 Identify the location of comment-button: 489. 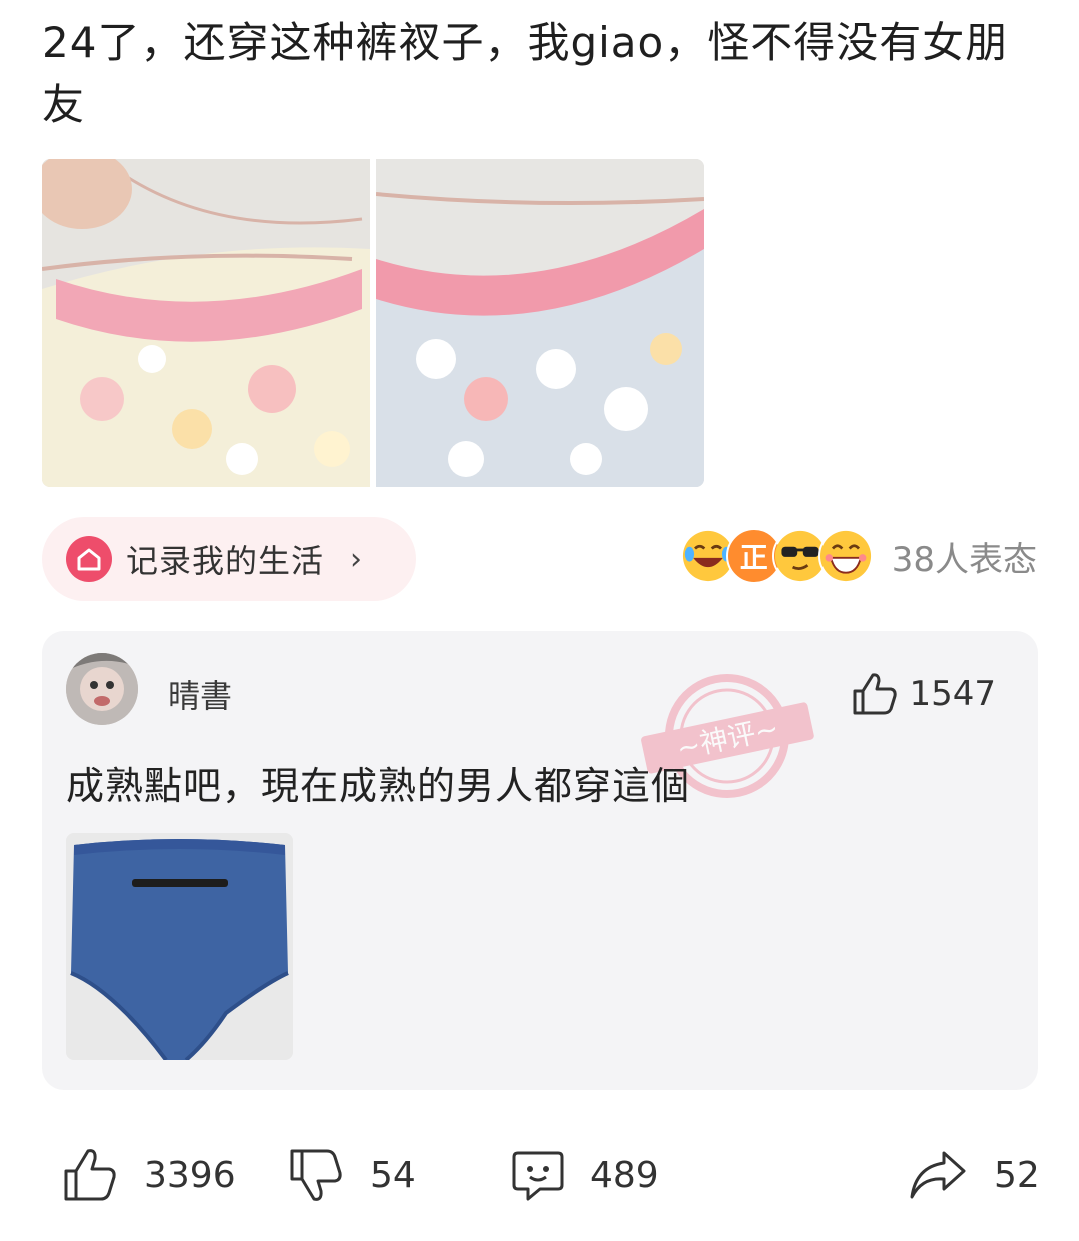
(585, 1175).